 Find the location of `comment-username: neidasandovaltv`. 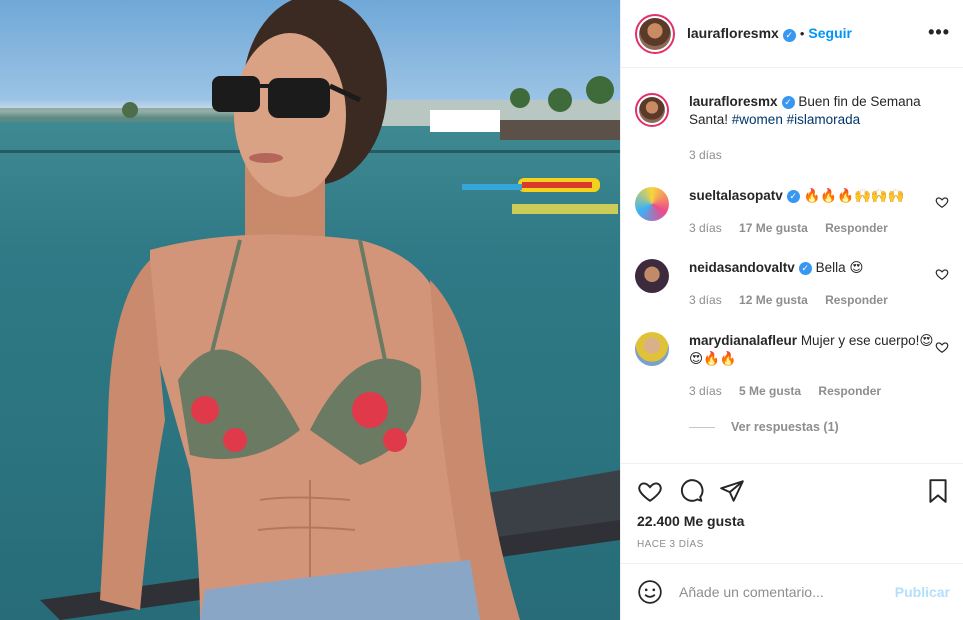

comment-username: neidasandovaltv is located at coordinates (742, 267).